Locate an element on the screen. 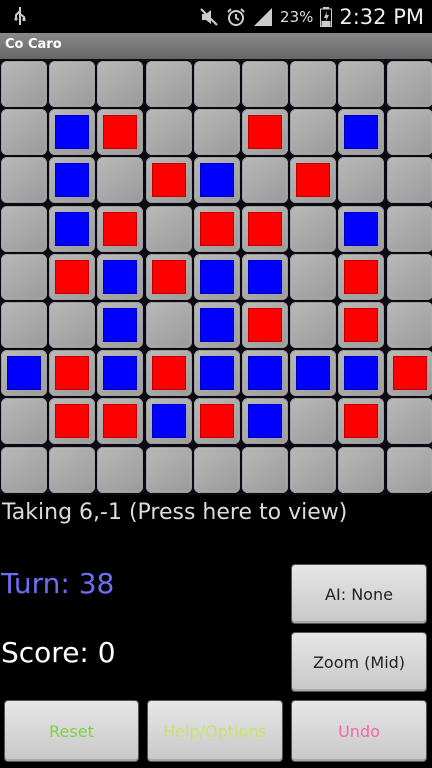 Image resolution: width=432 pixels, height=768 pixels. help-options-button: Help/Options is located at coordinates (215, 731).